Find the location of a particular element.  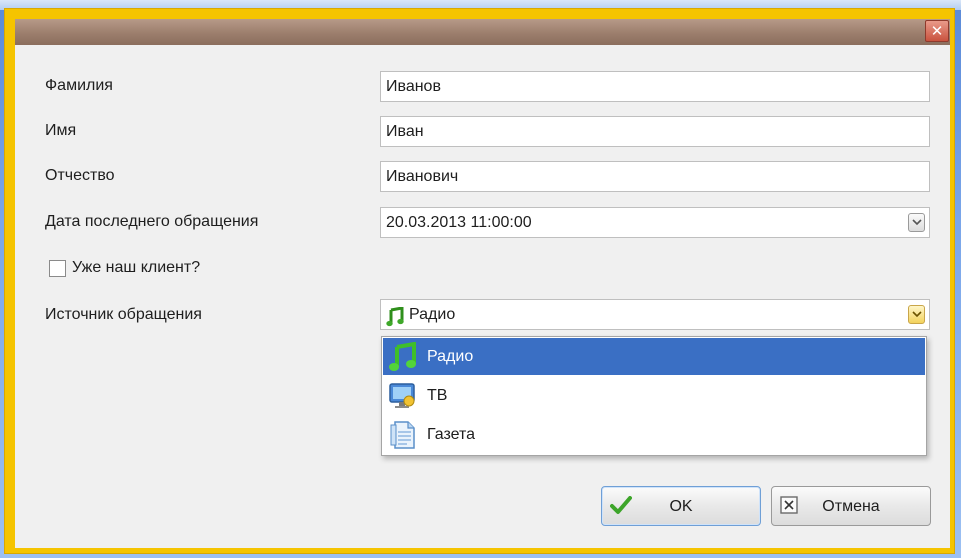

last-contact-date-picker: 20.03.2013 11:00:00 is located at coordinates (655, 222).